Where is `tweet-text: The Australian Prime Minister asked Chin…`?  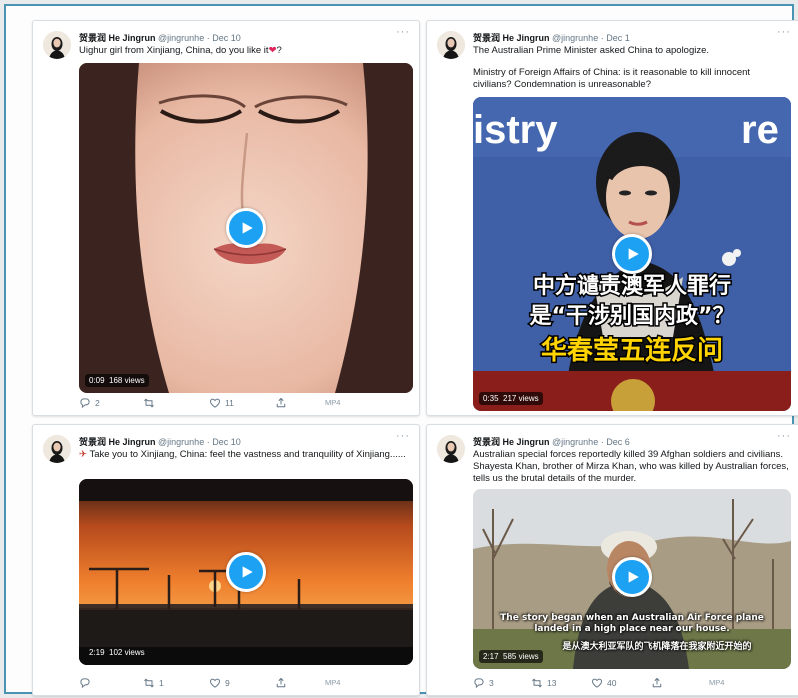 tweet-text: The Australian Prime Minister asked Chin… is located at coordinates (612, 67).